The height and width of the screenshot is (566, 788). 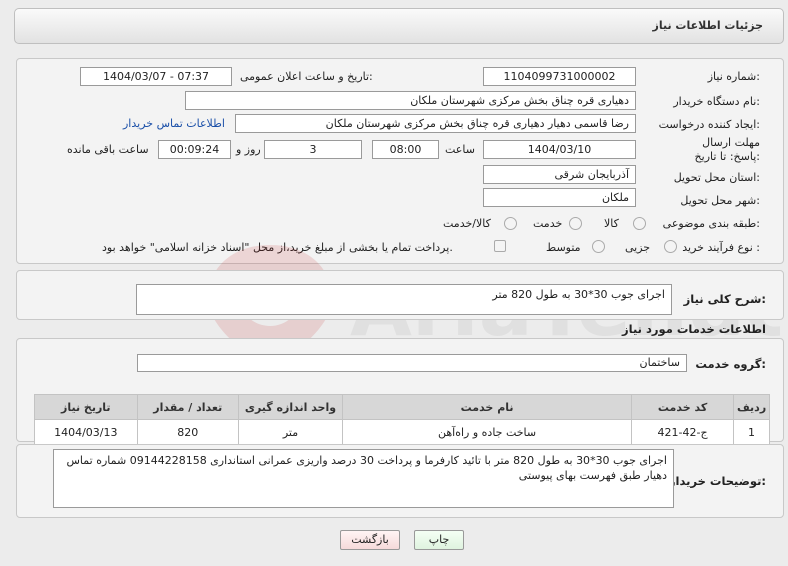 What do you see at coordinates (86, 407) in the screenshot?
I see `col-header-date: تاریخ نیاز` at bounding box center [86, 407].